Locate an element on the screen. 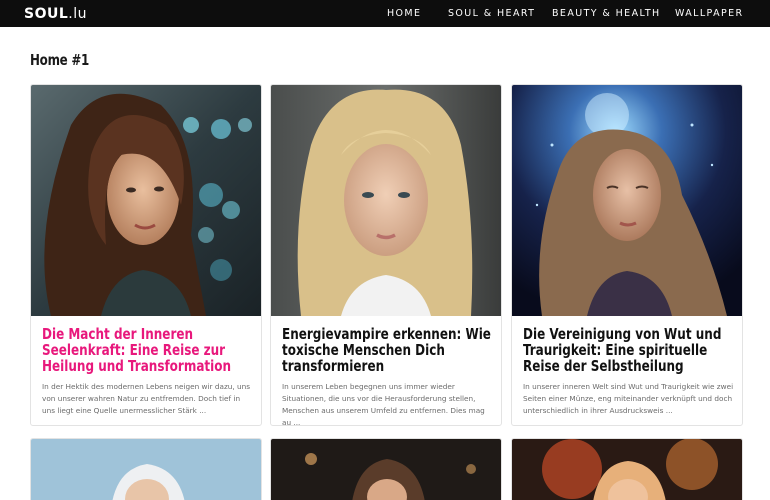 This screenshot has height=500, width=770. logo-light-text: .lu is located at coordinates (77, 14).